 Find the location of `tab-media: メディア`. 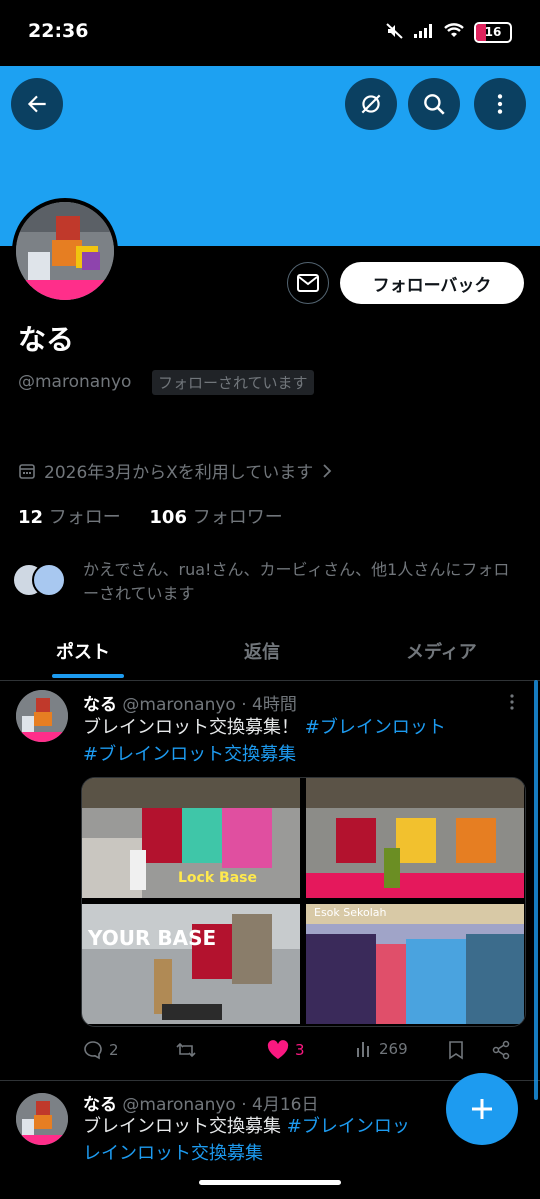

tab-media: メディア is located at coordinates (441, 651).